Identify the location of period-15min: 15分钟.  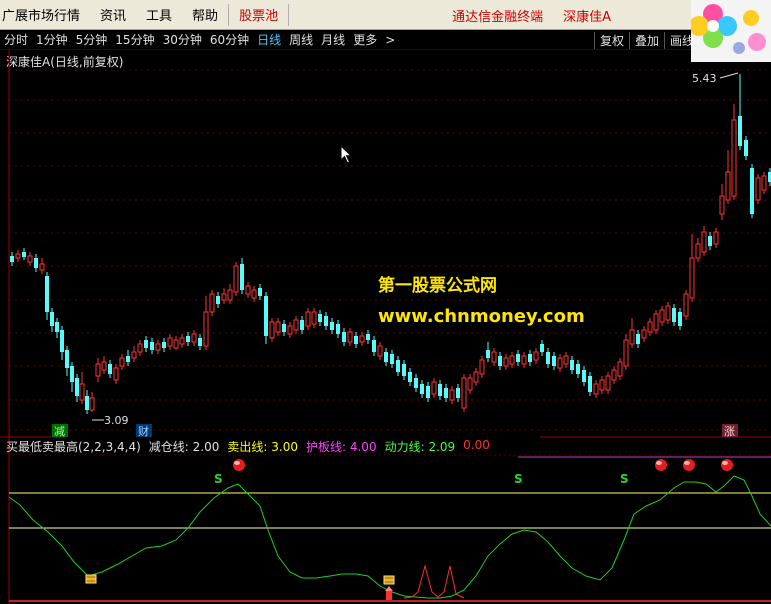
(134, 39).